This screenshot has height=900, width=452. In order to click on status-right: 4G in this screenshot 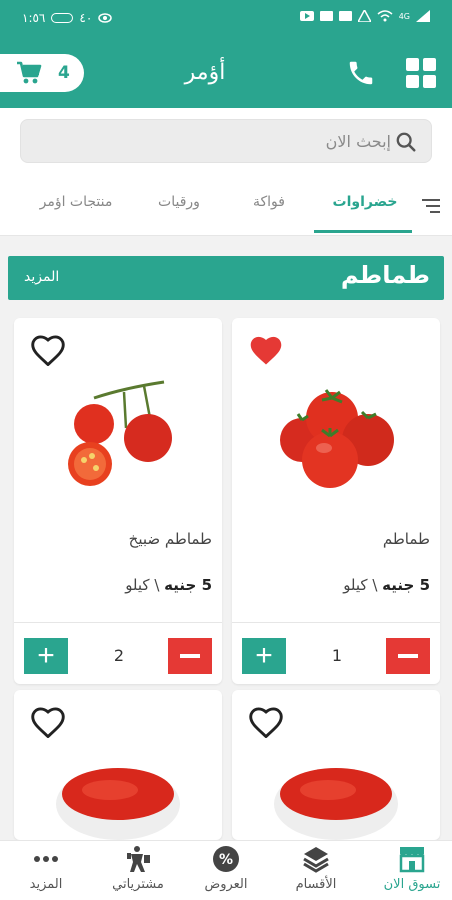, I will do `click(364, 16)`.